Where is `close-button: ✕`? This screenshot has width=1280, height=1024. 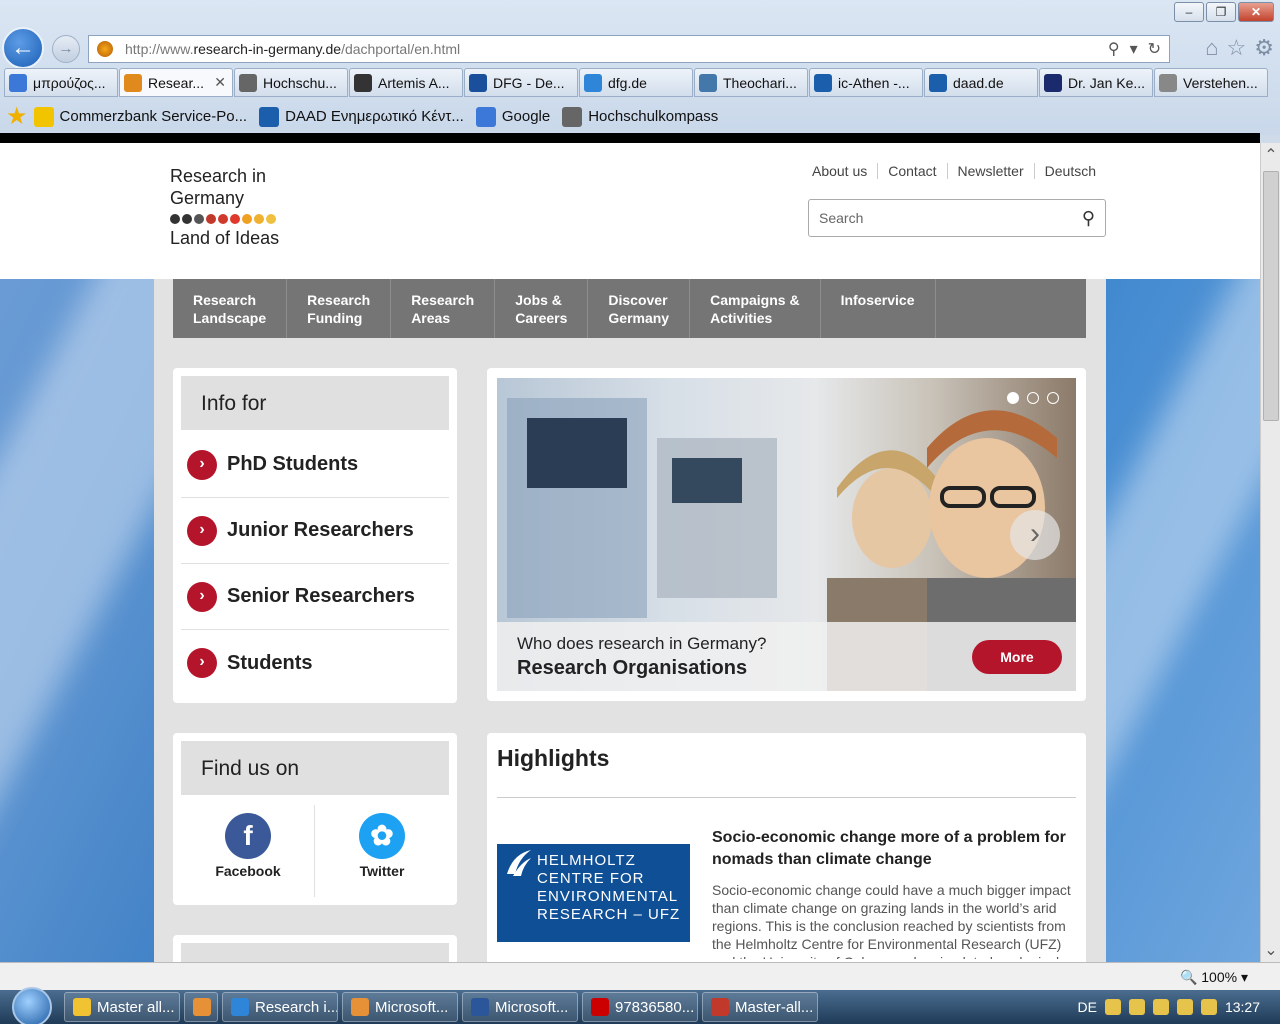 close-button: ✕ is located at coordinates (1256, 12).